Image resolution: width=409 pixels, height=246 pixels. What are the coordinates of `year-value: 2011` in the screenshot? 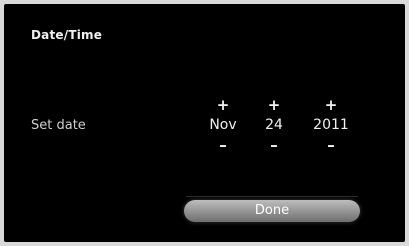 It's located at (331, 125).